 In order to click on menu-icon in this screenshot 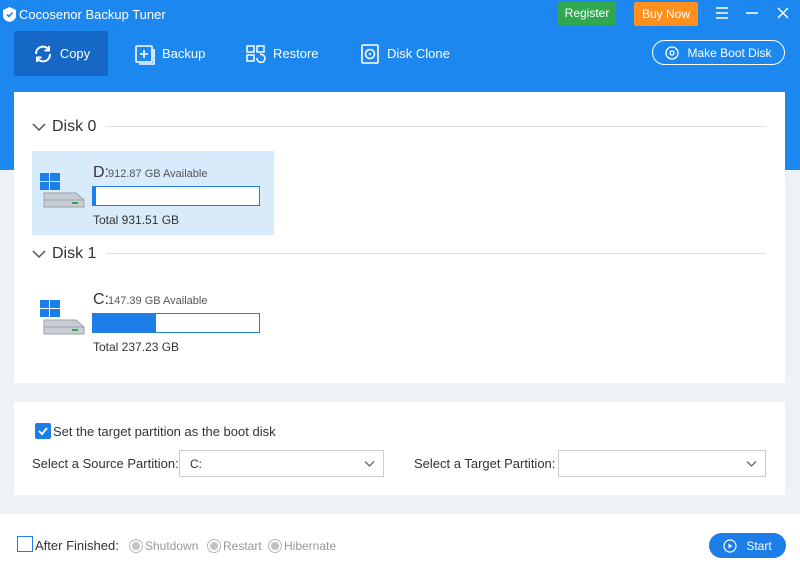, I will do `click(722, 13)`.